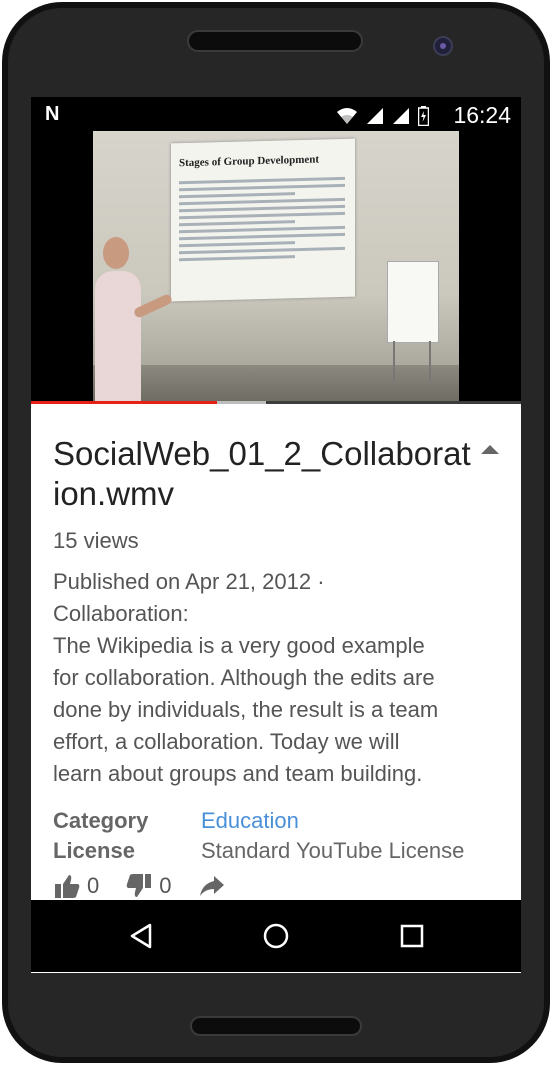 The width and height of the screenshot is (552, 1065). What do you see at coordinates (276, 1026) in the screenshot?
I see `bottom-speaker` at bounding box center [276, 1026].